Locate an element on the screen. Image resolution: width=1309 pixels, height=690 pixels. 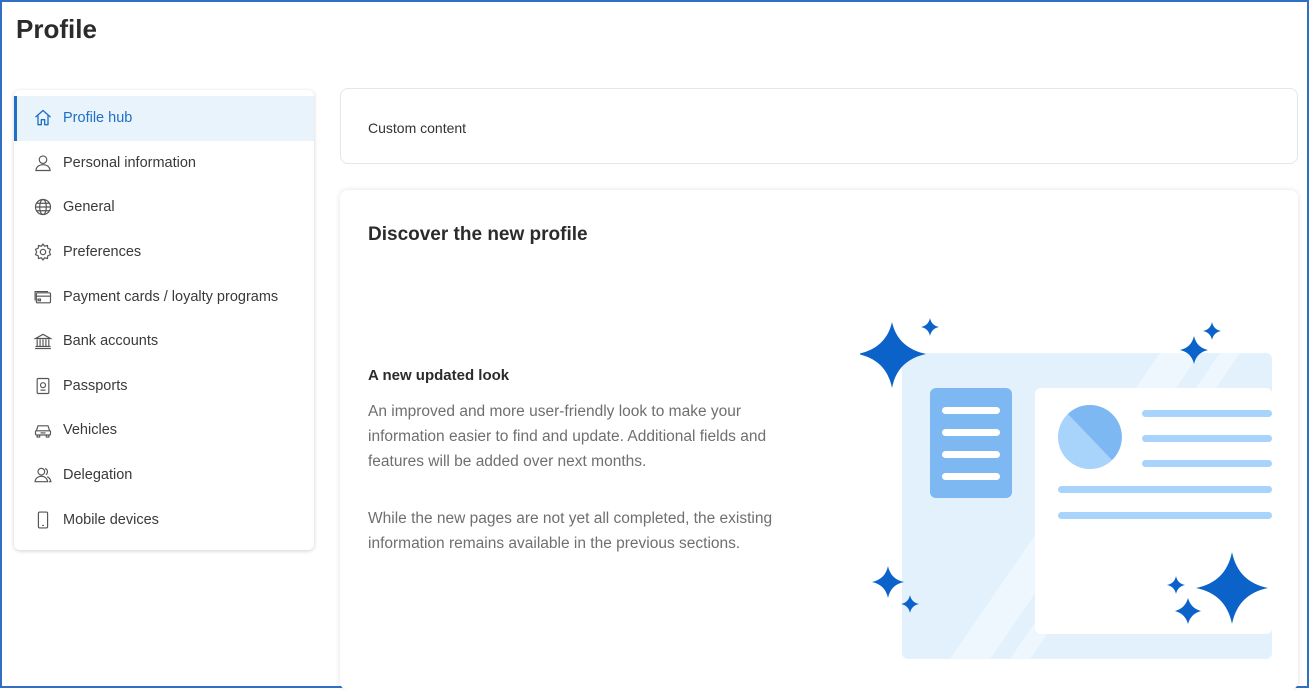
home-icon is located at coordinates (43, 118).